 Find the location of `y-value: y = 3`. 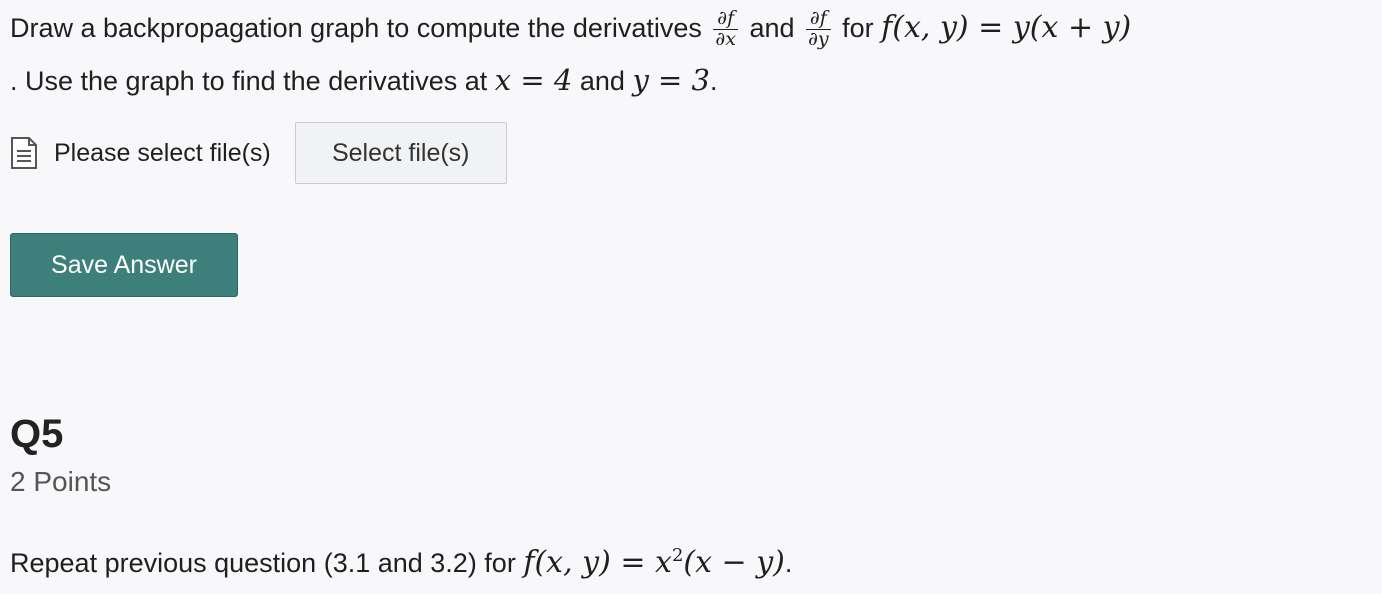

y-value: y = 3 is located at coordinates (671, 80).